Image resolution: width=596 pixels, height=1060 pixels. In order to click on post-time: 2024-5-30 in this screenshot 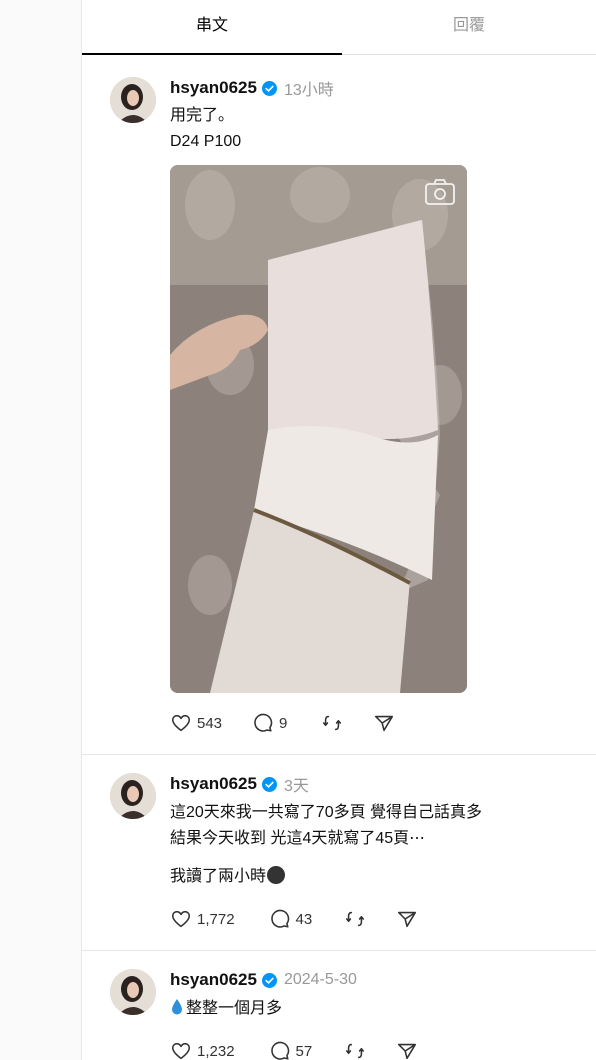, I will do `click(320, 980)`.